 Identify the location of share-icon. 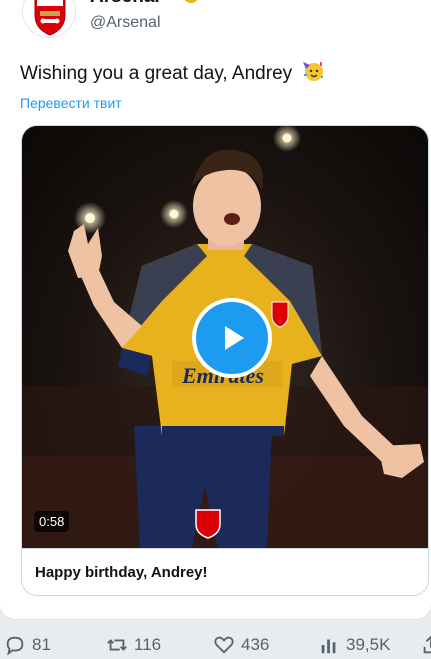
(427, 644).